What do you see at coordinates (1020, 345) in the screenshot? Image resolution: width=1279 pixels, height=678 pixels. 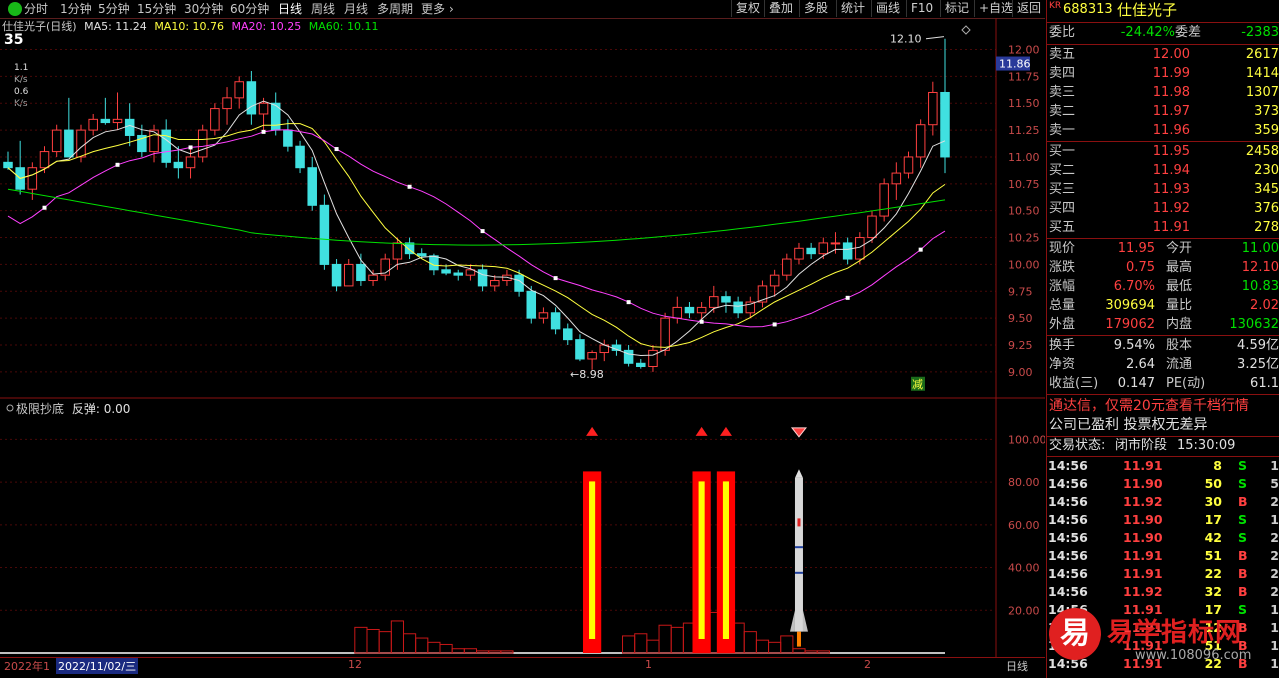 I see `price-axis-label: 9.25` at bounding box center [1020, 345].